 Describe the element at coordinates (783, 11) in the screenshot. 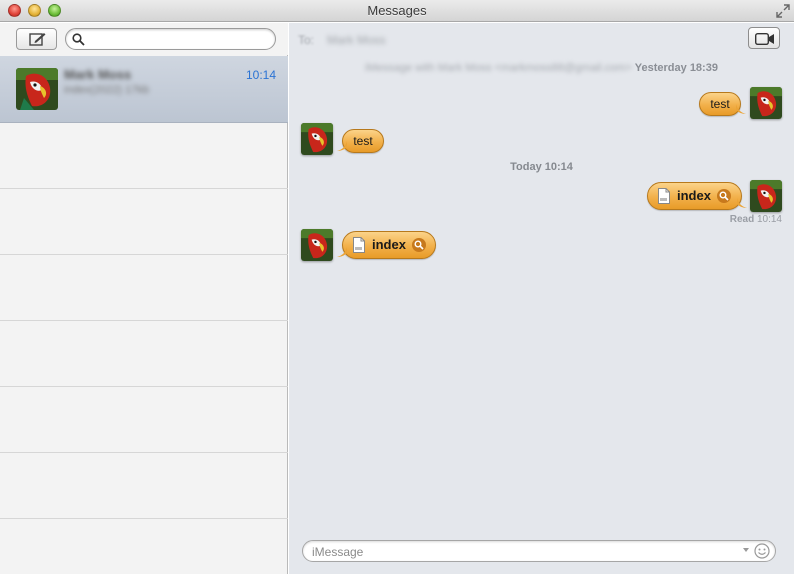

I see `fullscreen-icon` at that location.